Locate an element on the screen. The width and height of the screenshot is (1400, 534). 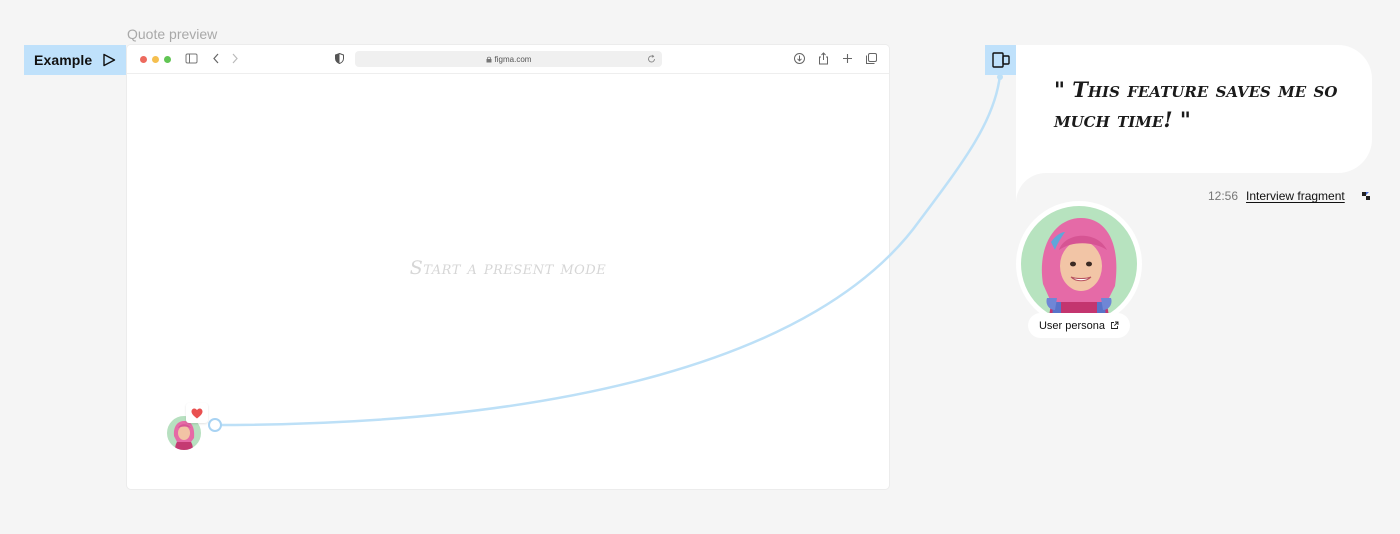
quote-bubble: " This feature saves me so much time! " is located at coordinates (1194, 109).